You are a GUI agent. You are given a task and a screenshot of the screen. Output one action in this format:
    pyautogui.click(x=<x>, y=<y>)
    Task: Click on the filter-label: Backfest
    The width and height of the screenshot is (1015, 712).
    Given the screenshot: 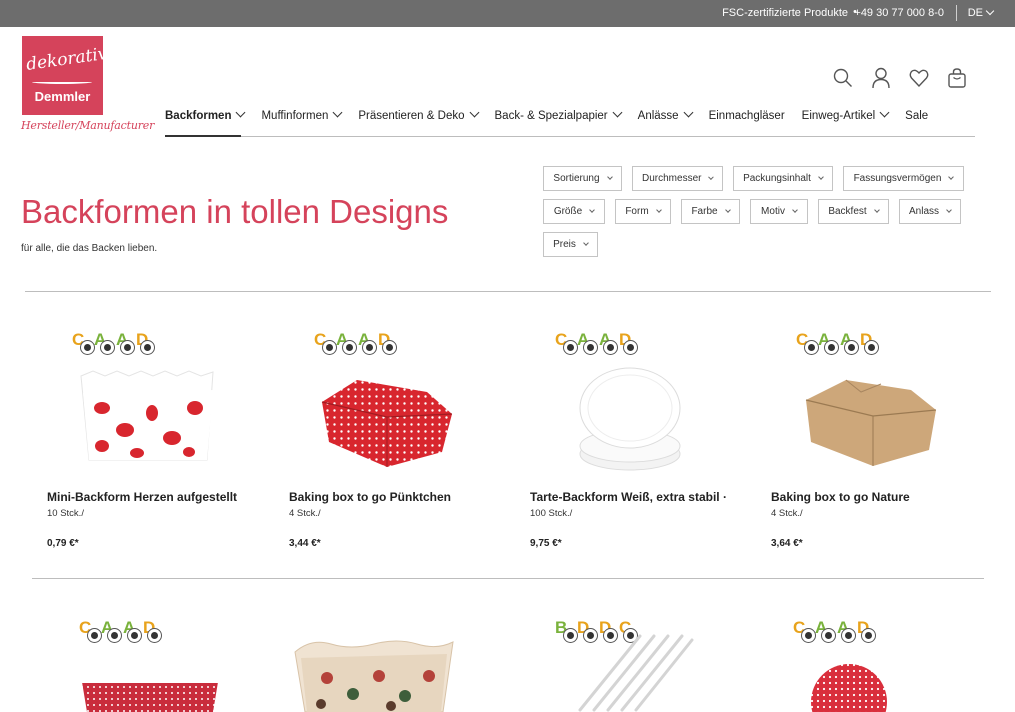 What is the action you would take?
    pyautogui.click(x=847, y=211)
    